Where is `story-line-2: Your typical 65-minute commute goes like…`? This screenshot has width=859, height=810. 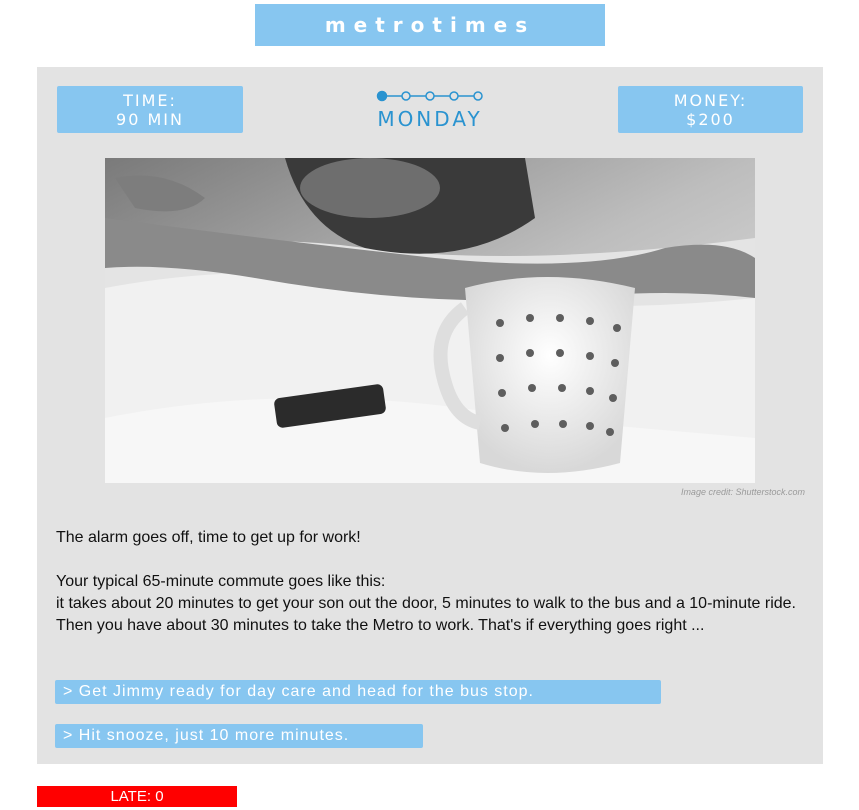 story-line-2: Your typical 65-minute commute goes like… is located at coordinates (221, 581).